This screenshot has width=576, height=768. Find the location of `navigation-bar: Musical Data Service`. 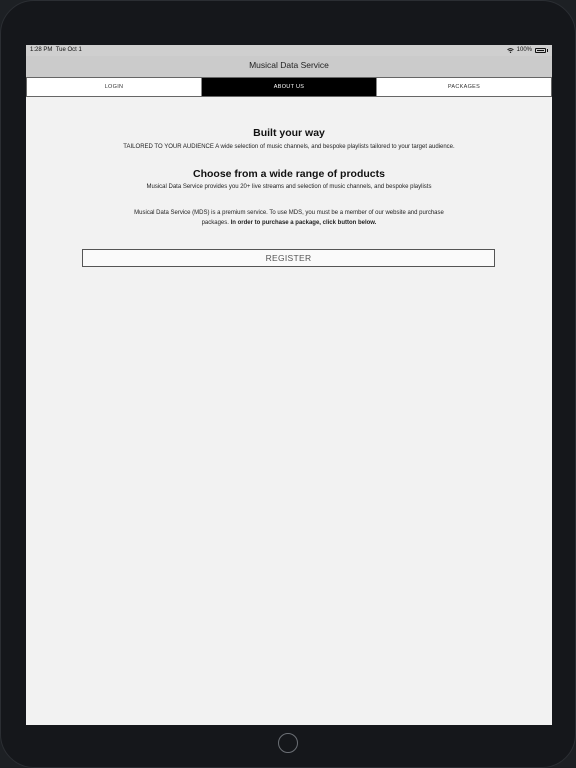

navigation-bar: Musical Data Service is located at coordinates (289, 66).